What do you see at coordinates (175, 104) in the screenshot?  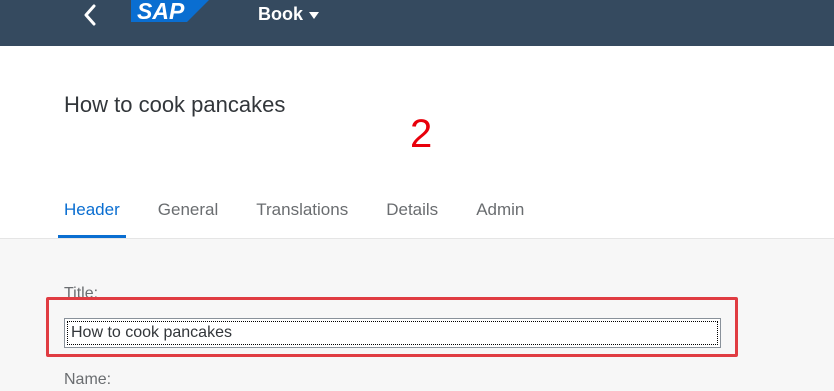 I see `object-title: How to cook pancakes` at bounding box center [175, 104].